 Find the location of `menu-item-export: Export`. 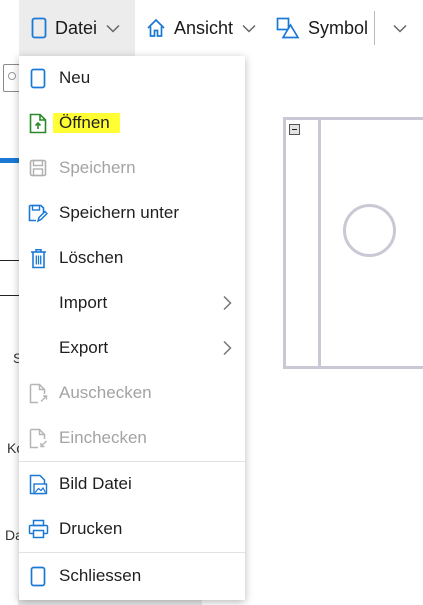

menu-item-export: Export is located at coordinates (132, 348).